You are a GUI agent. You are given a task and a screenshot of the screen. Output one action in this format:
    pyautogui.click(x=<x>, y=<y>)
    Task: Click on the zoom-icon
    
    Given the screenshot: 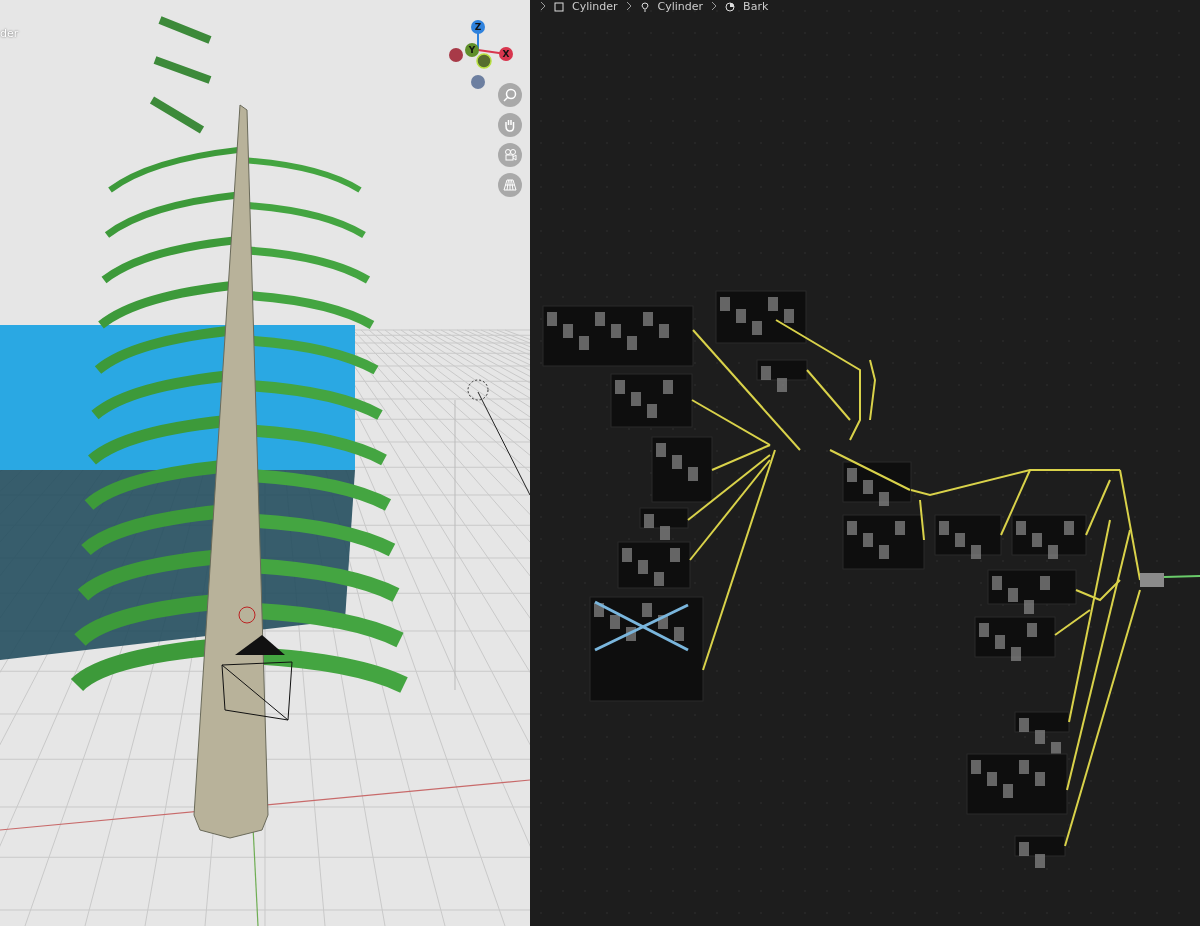 What is the action you would take?
    pyautogui.click(x=510, y=95)
    